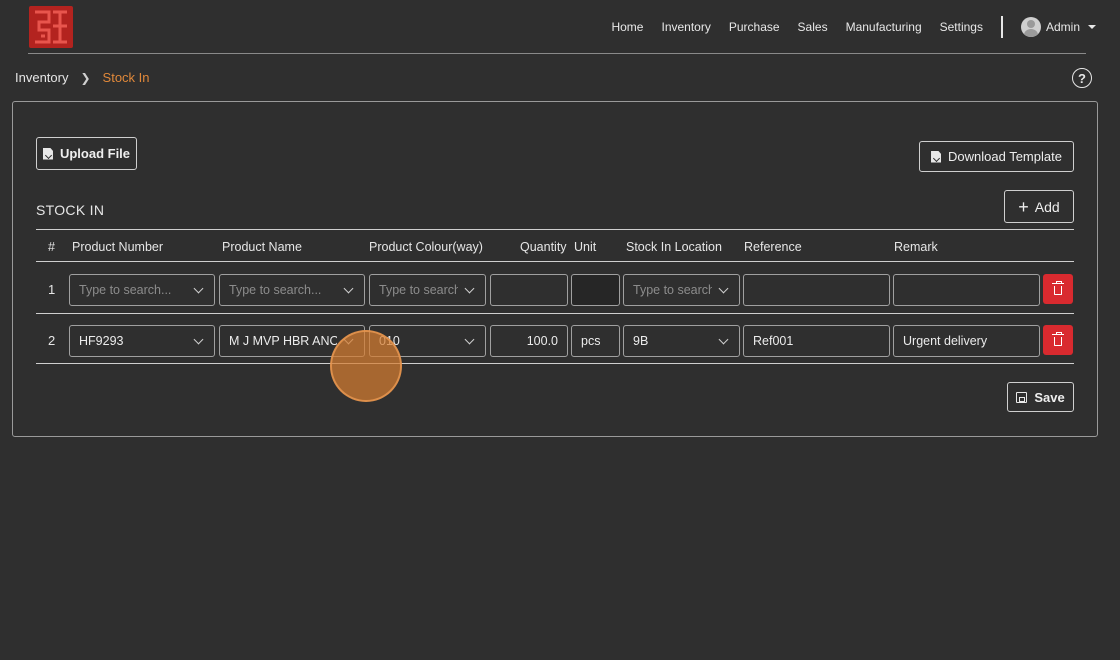 This screenshot has height=660, width=1120. Describe the element at coordinates (52, 340) in the screenshot. I see `row-number: 2` at that location.